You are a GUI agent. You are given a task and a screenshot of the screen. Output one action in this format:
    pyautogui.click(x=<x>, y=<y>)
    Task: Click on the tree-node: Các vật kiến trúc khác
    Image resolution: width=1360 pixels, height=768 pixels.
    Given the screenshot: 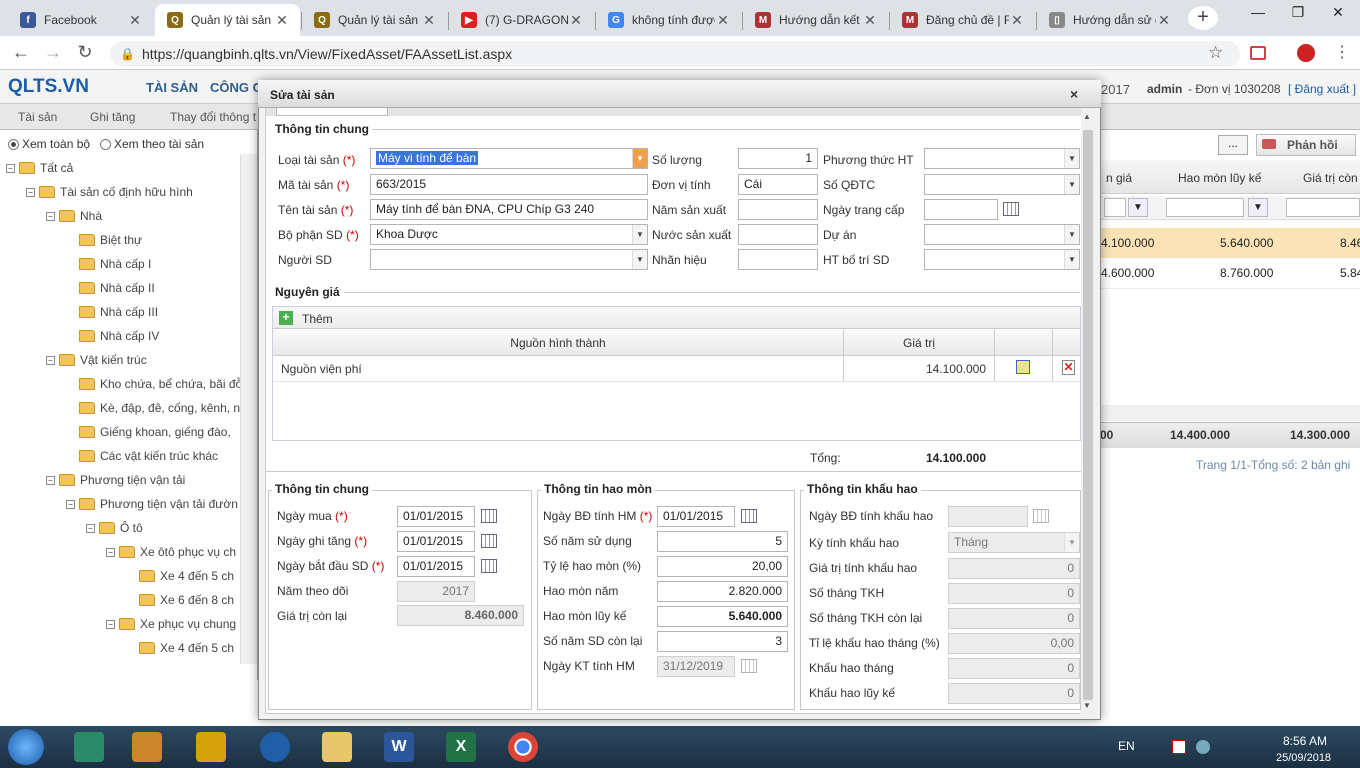 What is the action you would take?
    pyautogui.click(x=142, y=456)
    